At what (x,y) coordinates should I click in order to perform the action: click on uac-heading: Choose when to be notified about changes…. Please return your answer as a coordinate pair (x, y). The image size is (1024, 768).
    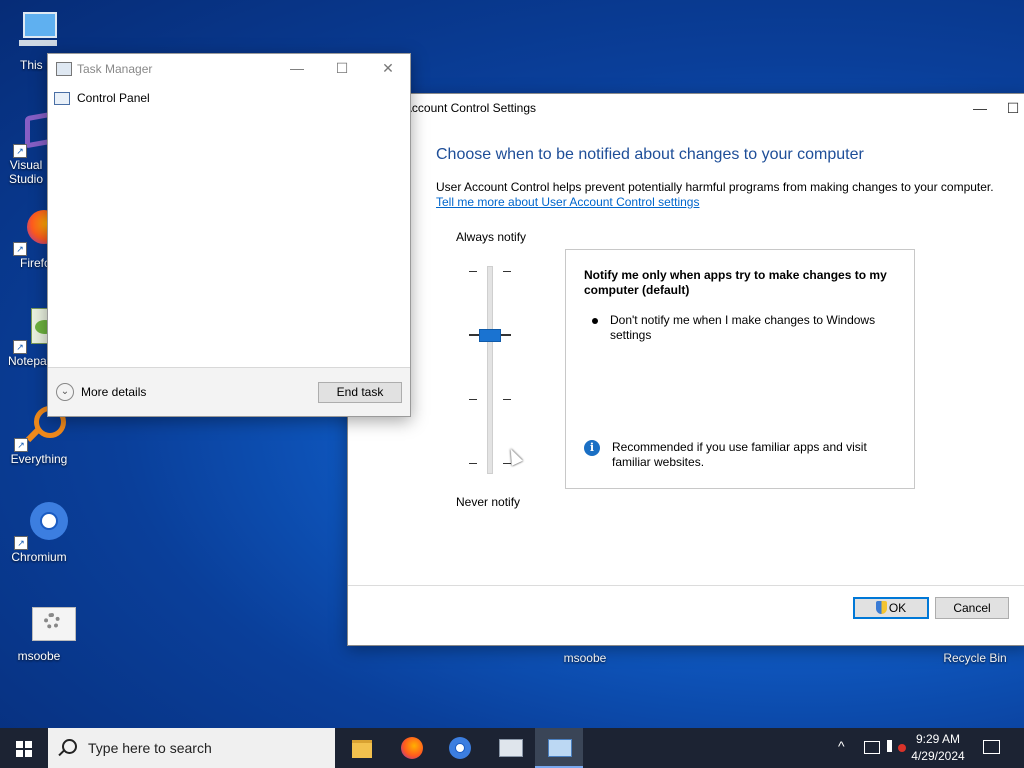
    Looking at the image, I should click on (650, 154).